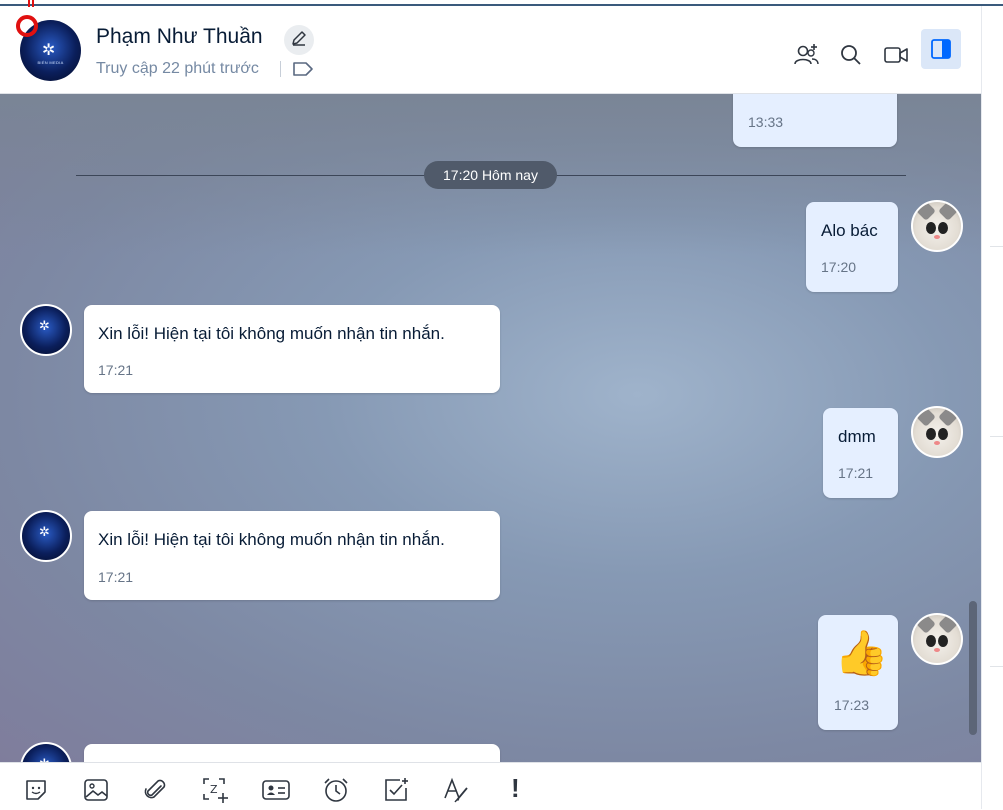  Describe the element at coordinates (336, 790) in the screenshot. I see `reminder-icon` at that location.